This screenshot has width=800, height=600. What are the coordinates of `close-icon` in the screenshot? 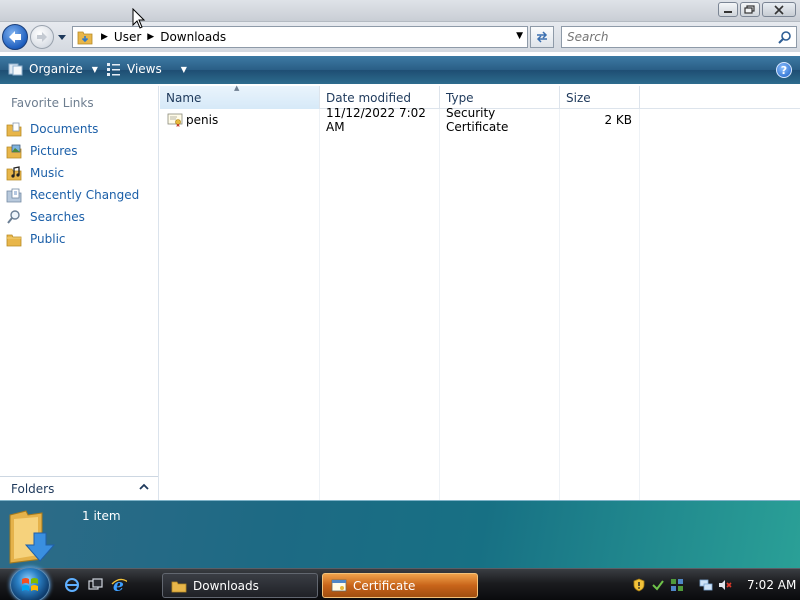 It's located at (779, 9).